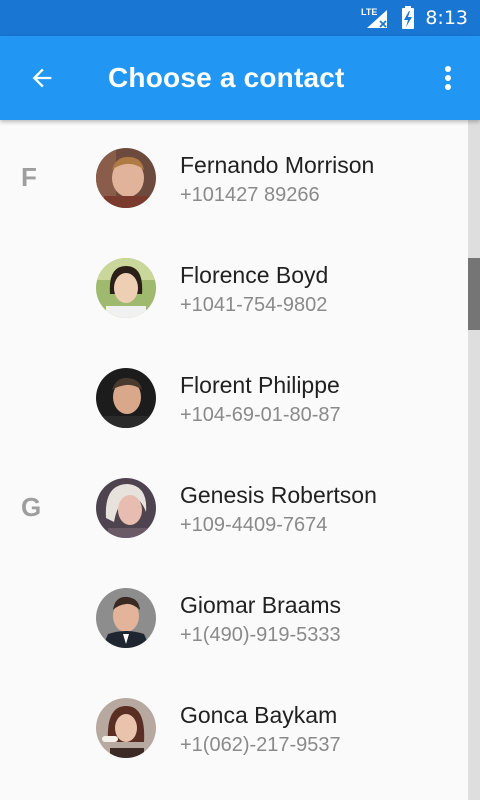  Describe the element at coordinates (260, 415) in the screenshot. I see `contact-phone: +104-69-01-80-87` at that location.